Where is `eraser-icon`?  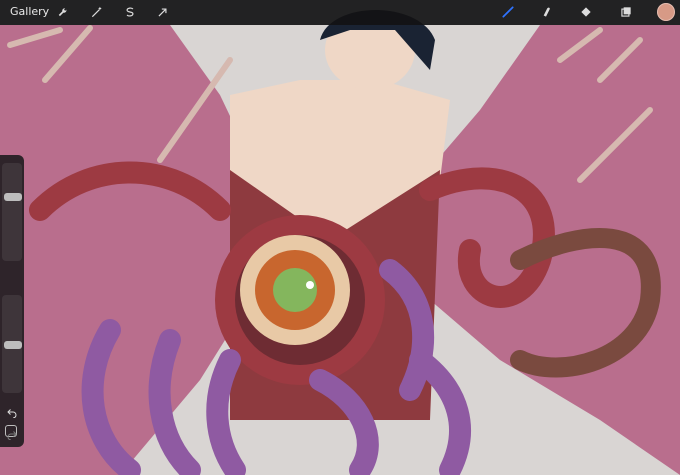 eraser-icon is located at coordinates (586, 13).